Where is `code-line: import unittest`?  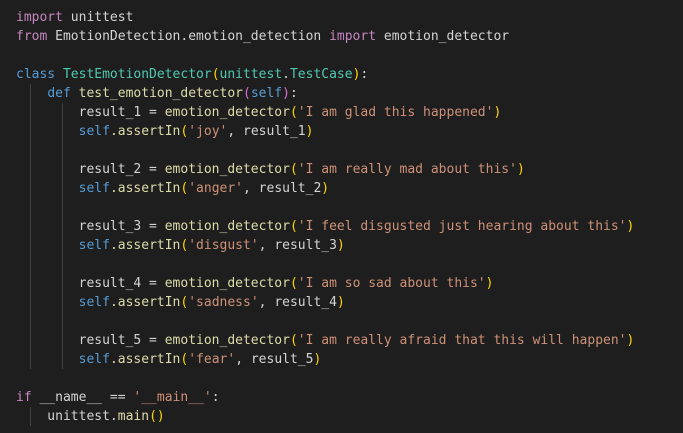
code-line: import unittest is located at coordinates (325, 17).